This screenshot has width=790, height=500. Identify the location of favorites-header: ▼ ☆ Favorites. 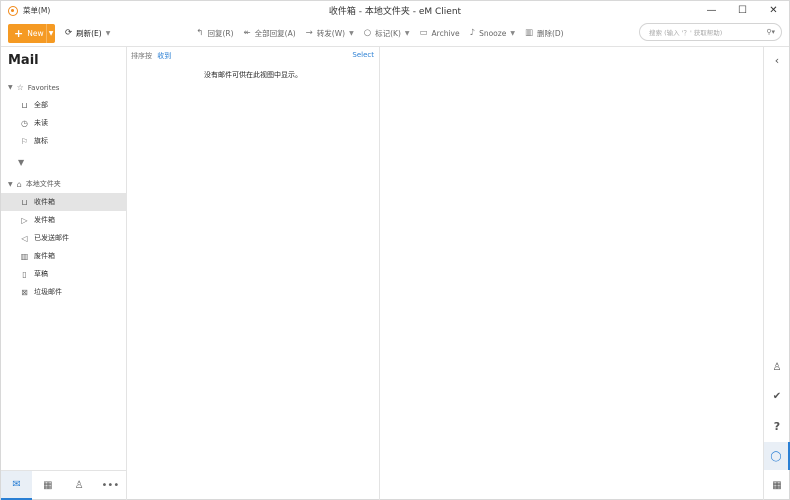
(33, 87).